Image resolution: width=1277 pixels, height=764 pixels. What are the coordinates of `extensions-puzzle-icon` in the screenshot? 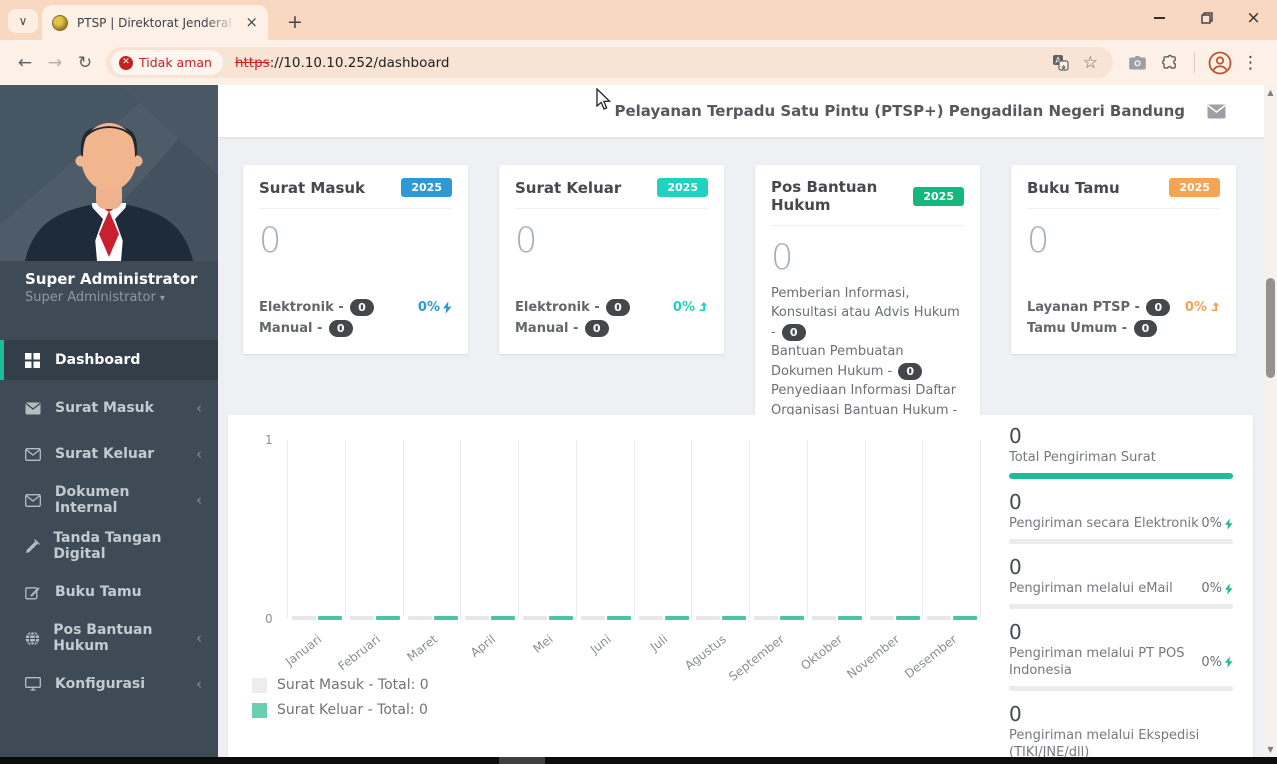 It's located at (1169, 62).